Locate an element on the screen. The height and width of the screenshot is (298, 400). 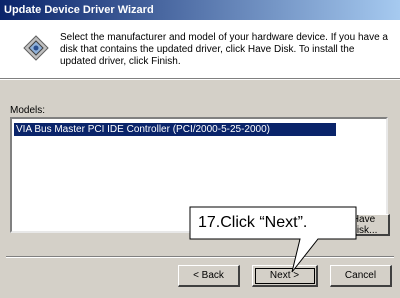
title-bar: Update Device Driver Wizard is located at coordinates (200, 10).